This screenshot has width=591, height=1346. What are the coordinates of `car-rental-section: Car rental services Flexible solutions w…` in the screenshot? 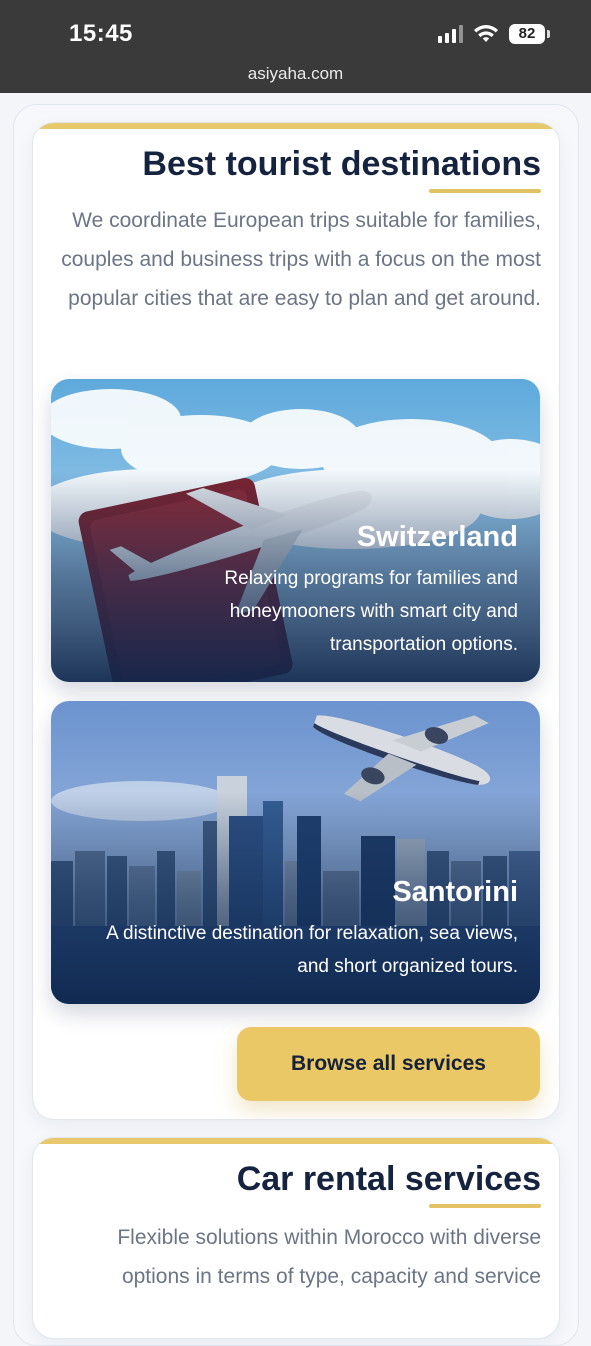 It's located at (296, 1238).